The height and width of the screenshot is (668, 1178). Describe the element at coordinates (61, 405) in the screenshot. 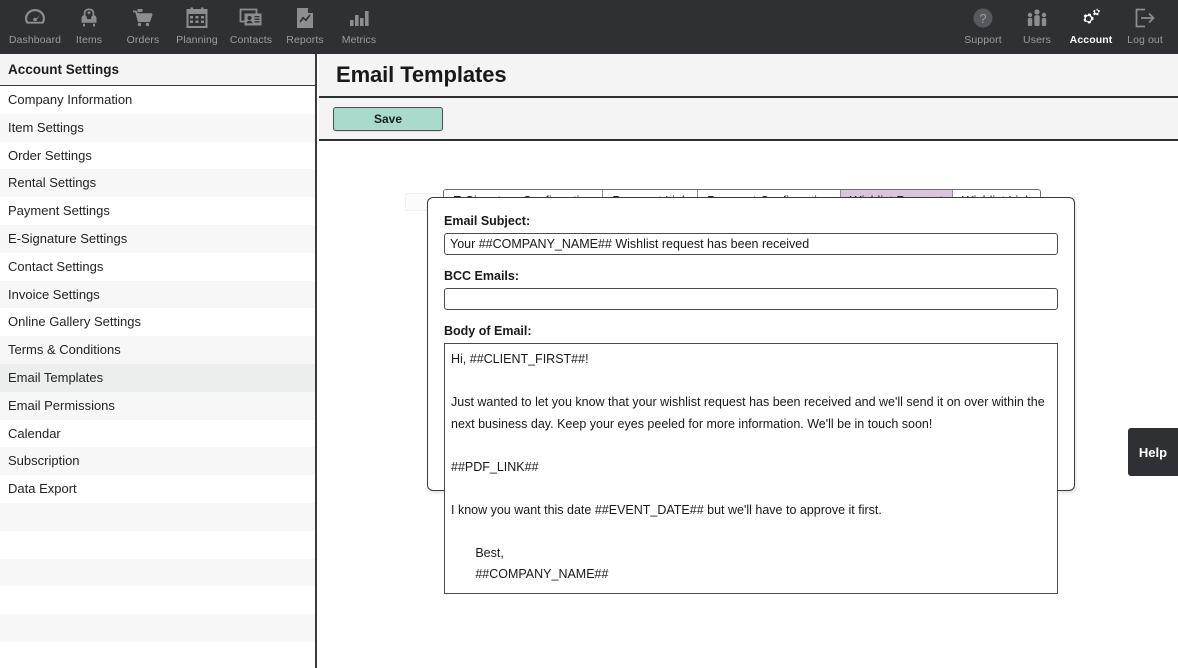

I see `sidebar-item-label: Email Permissions` at that location.